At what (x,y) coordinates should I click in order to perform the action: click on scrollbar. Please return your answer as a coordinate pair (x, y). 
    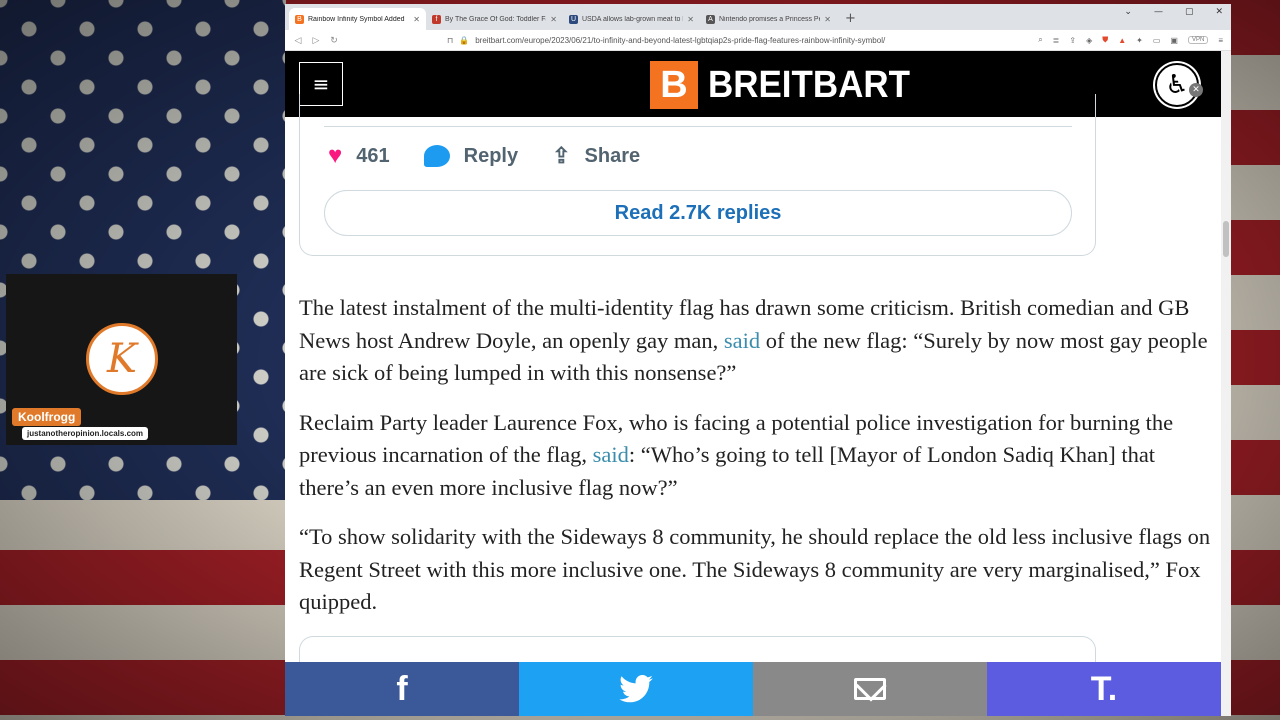
    Looking at the image, I should click on (1226, 383).